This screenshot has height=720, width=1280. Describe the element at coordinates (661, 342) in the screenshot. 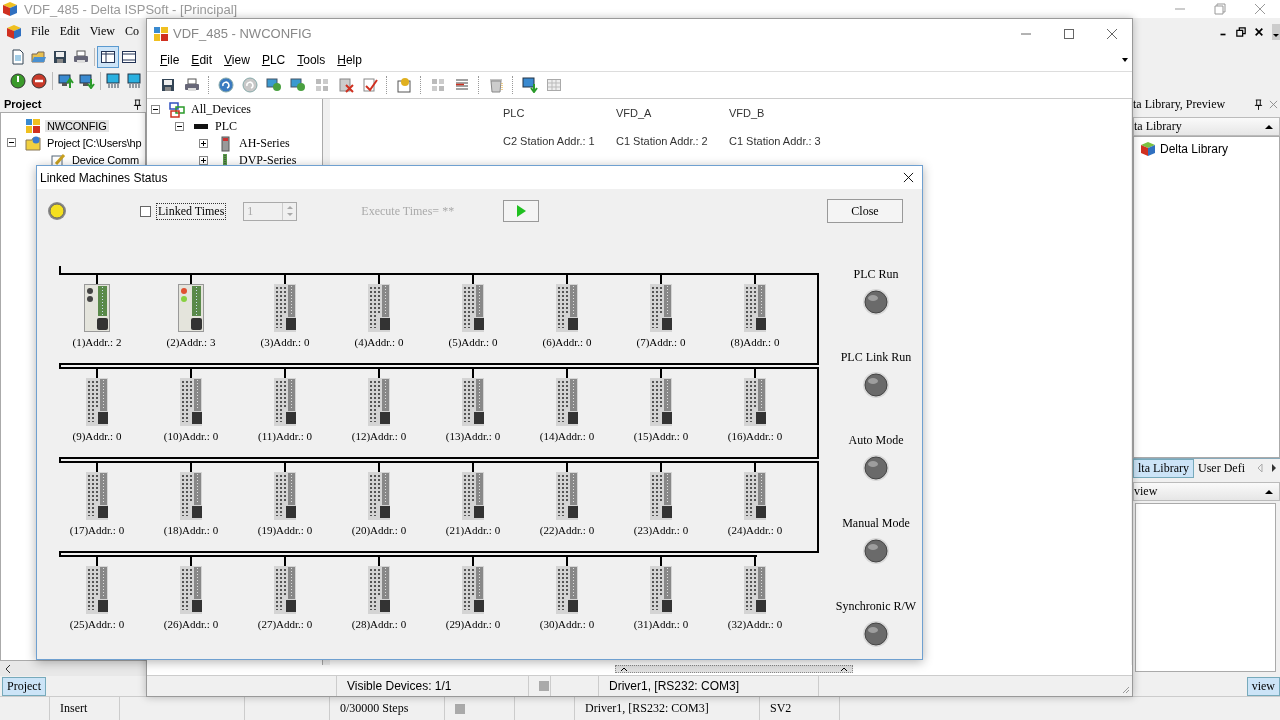

I see `device-address-label: (7)Addr.: 0` at that location.